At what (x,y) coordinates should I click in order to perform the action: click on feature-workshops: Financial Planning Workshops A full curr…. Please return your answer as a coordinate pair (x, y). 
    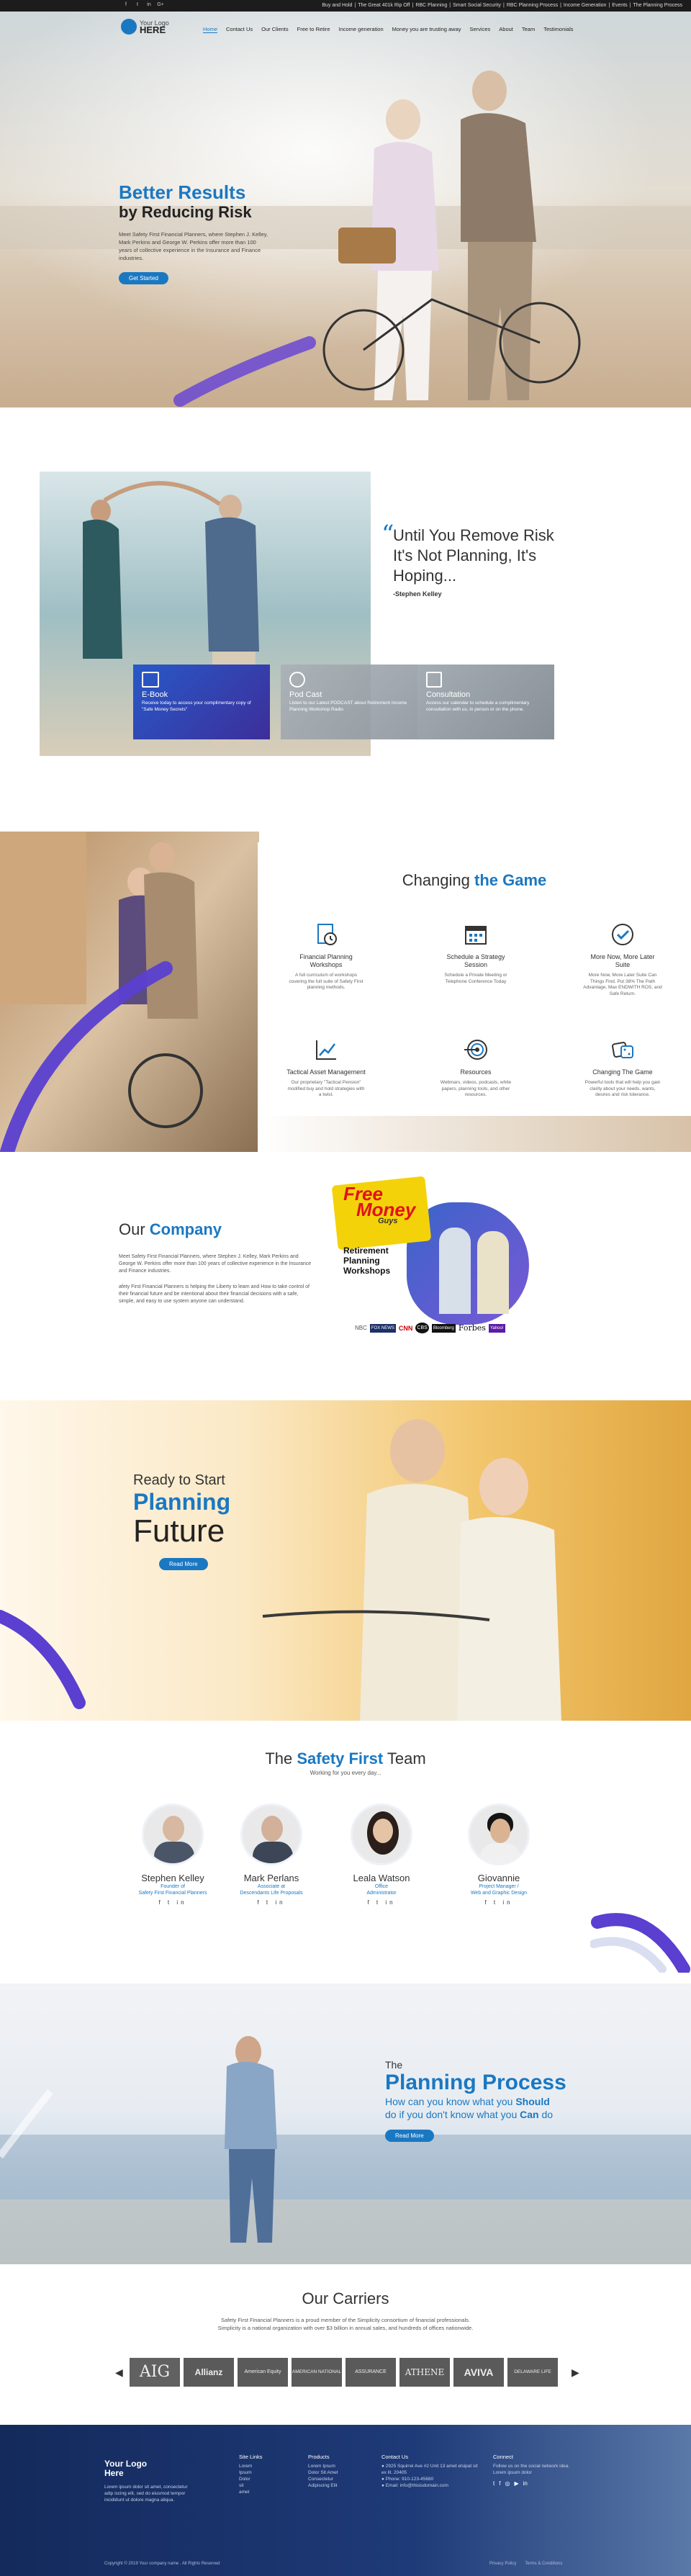
    Looking at the image, I should click on (326, 956).